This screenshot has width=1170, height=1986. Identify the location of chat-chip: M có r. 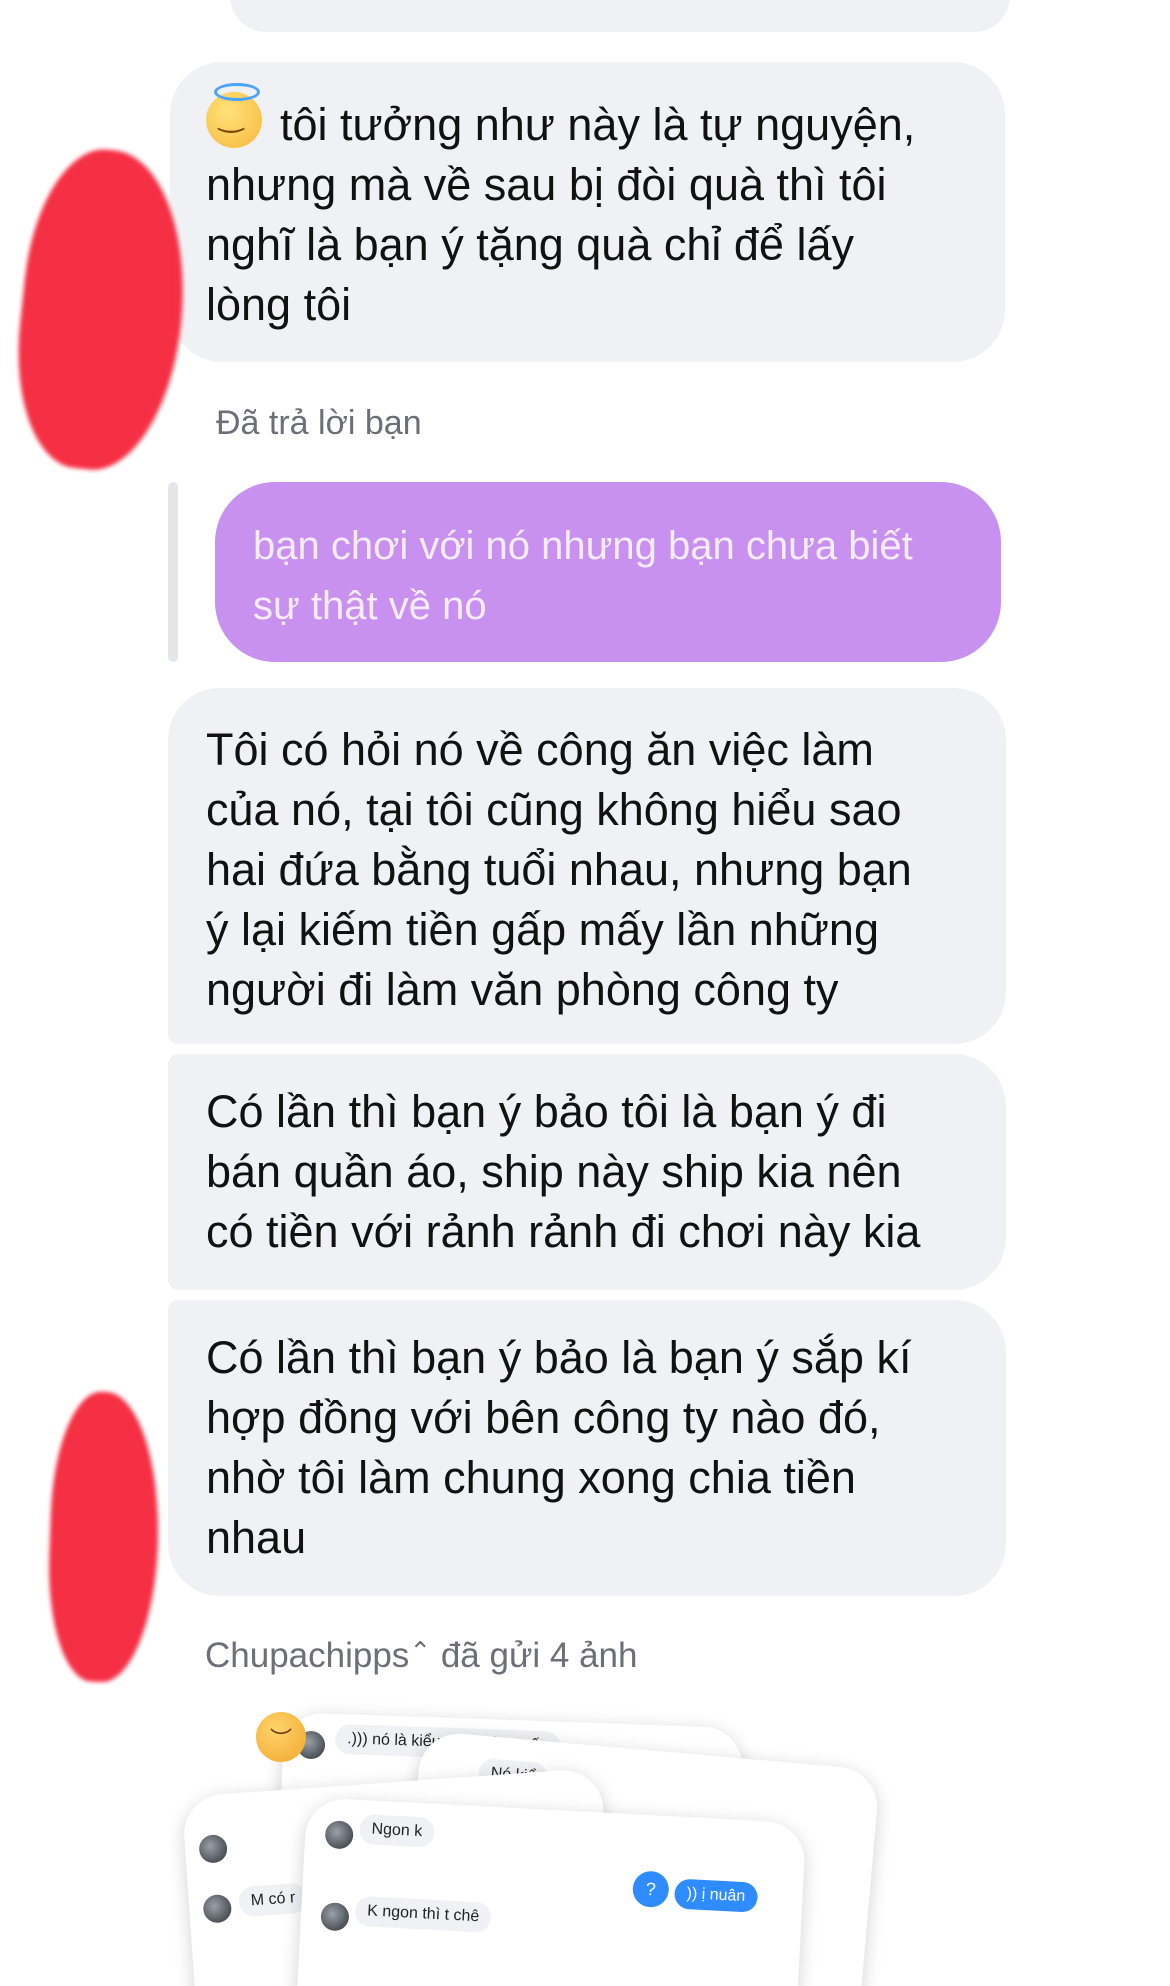
(273, 1900).